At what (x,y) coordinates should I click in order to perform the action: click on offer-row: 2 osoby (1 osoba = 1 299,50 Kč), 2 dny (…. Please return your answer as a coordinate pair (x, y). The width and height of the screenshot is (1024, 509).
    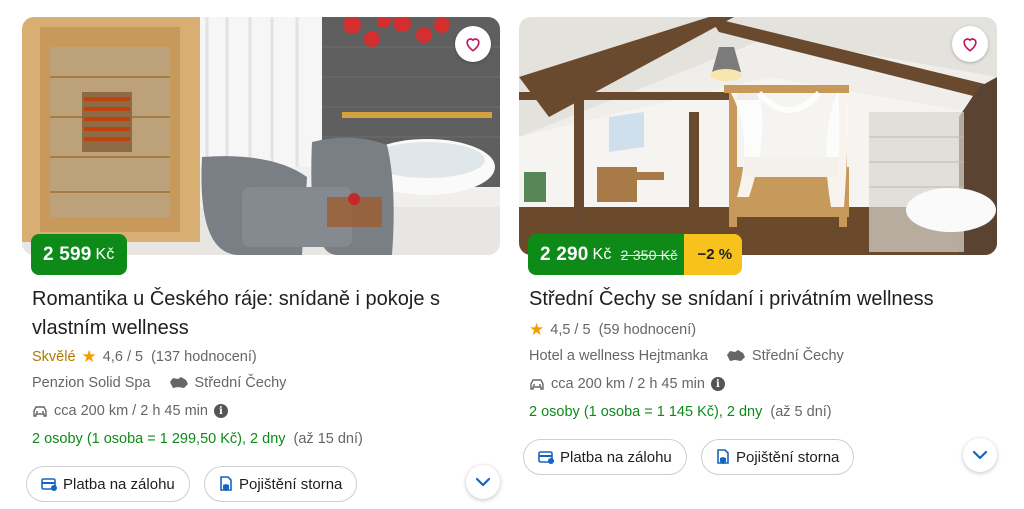
    Looking at the image, I should click on (197, 439).